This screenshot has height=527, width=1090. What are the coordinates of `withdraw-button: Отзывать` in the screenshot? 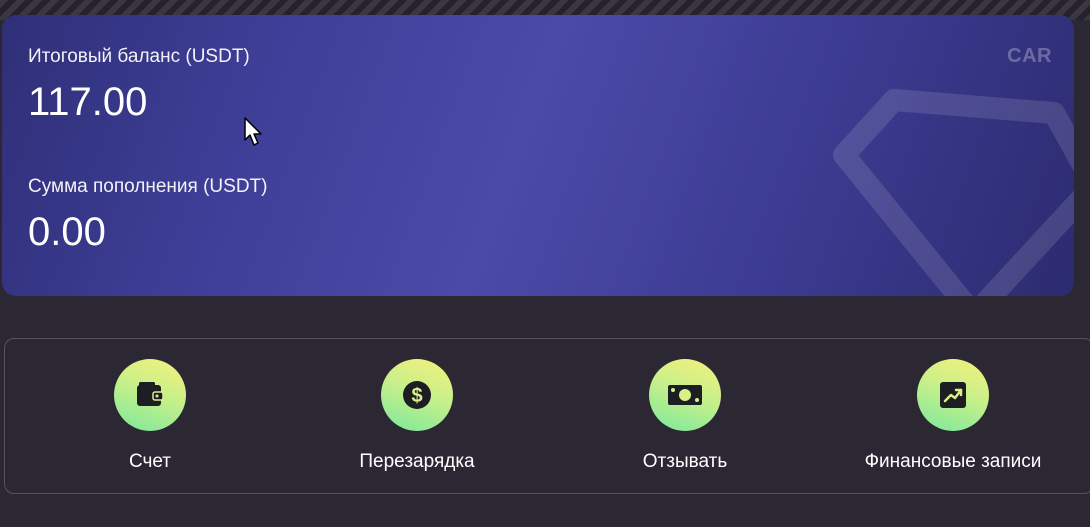 It's located at (685, 416).